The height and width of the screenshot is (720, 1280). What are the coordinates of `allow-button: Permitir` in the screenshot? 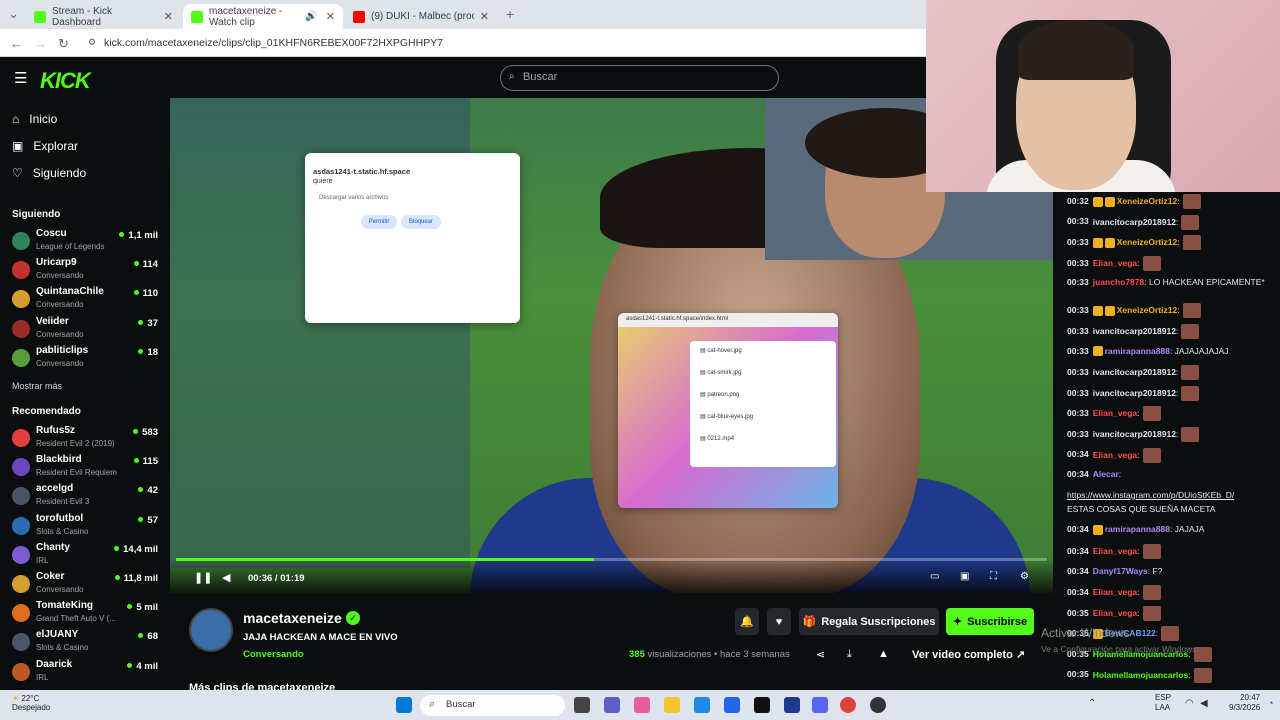 It's located at (379, 222).